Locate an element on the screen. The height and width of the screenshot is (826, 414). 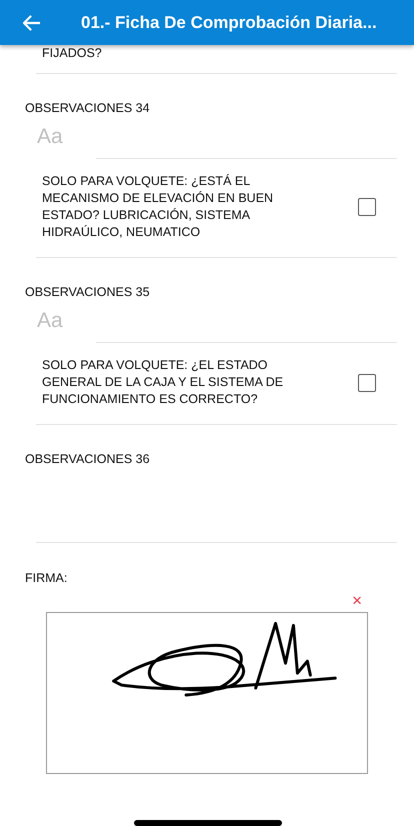
field-label: OBSERVACIONES 36 is located at coordinates (88, 459).